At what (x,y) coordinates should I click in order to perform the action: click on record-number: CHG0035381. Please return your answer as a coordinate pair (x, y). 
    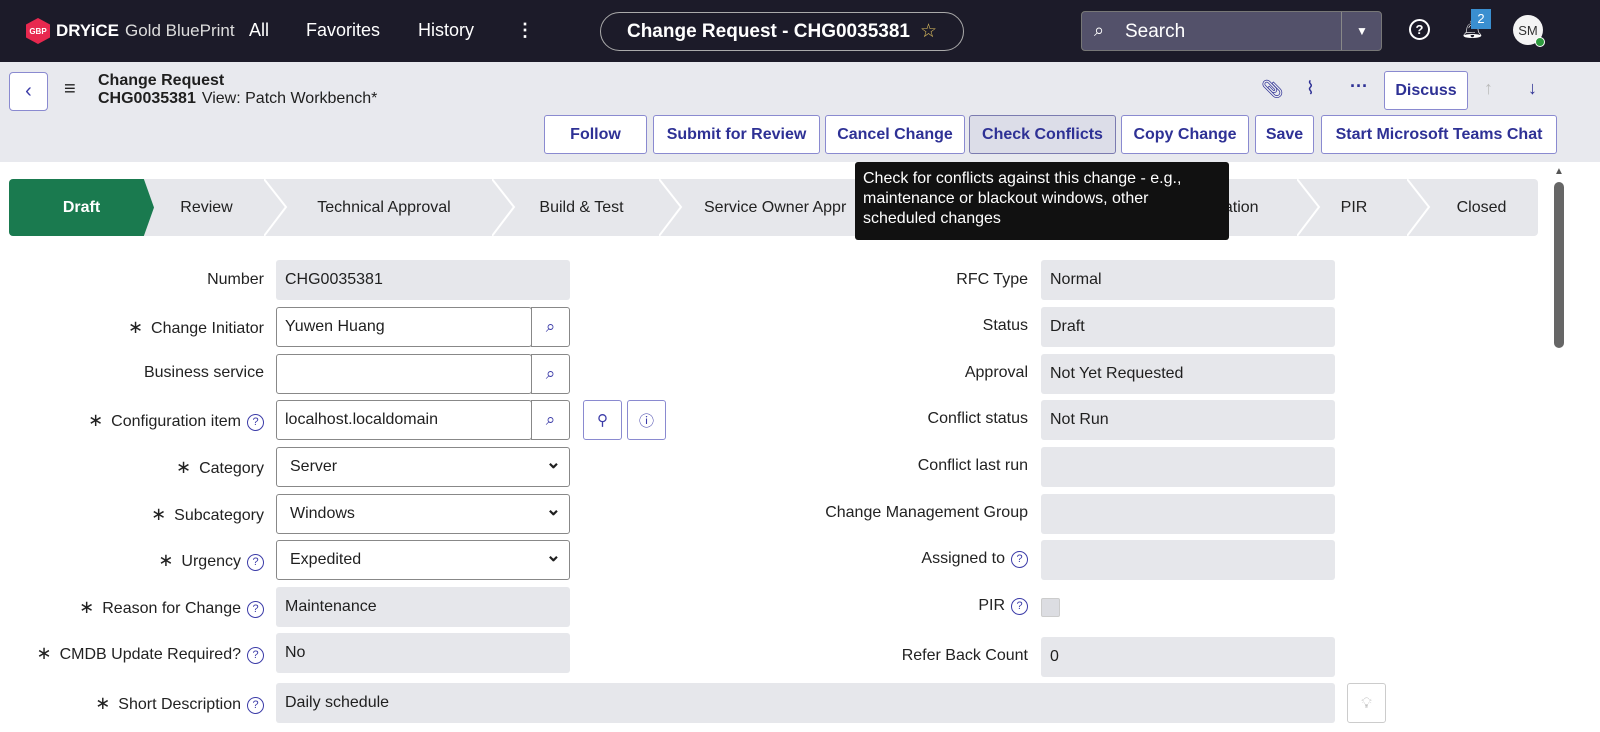
    Looking at the image, I should click on (147, 98).